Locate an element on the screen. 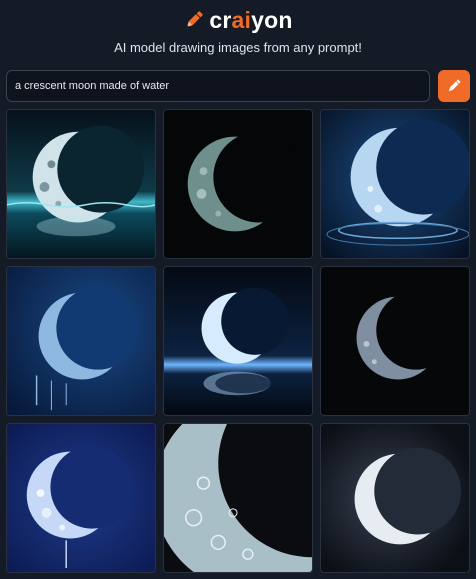 The height and width of the screenshot is (579, 476). prompt-input is located at coordinates (218, 86).